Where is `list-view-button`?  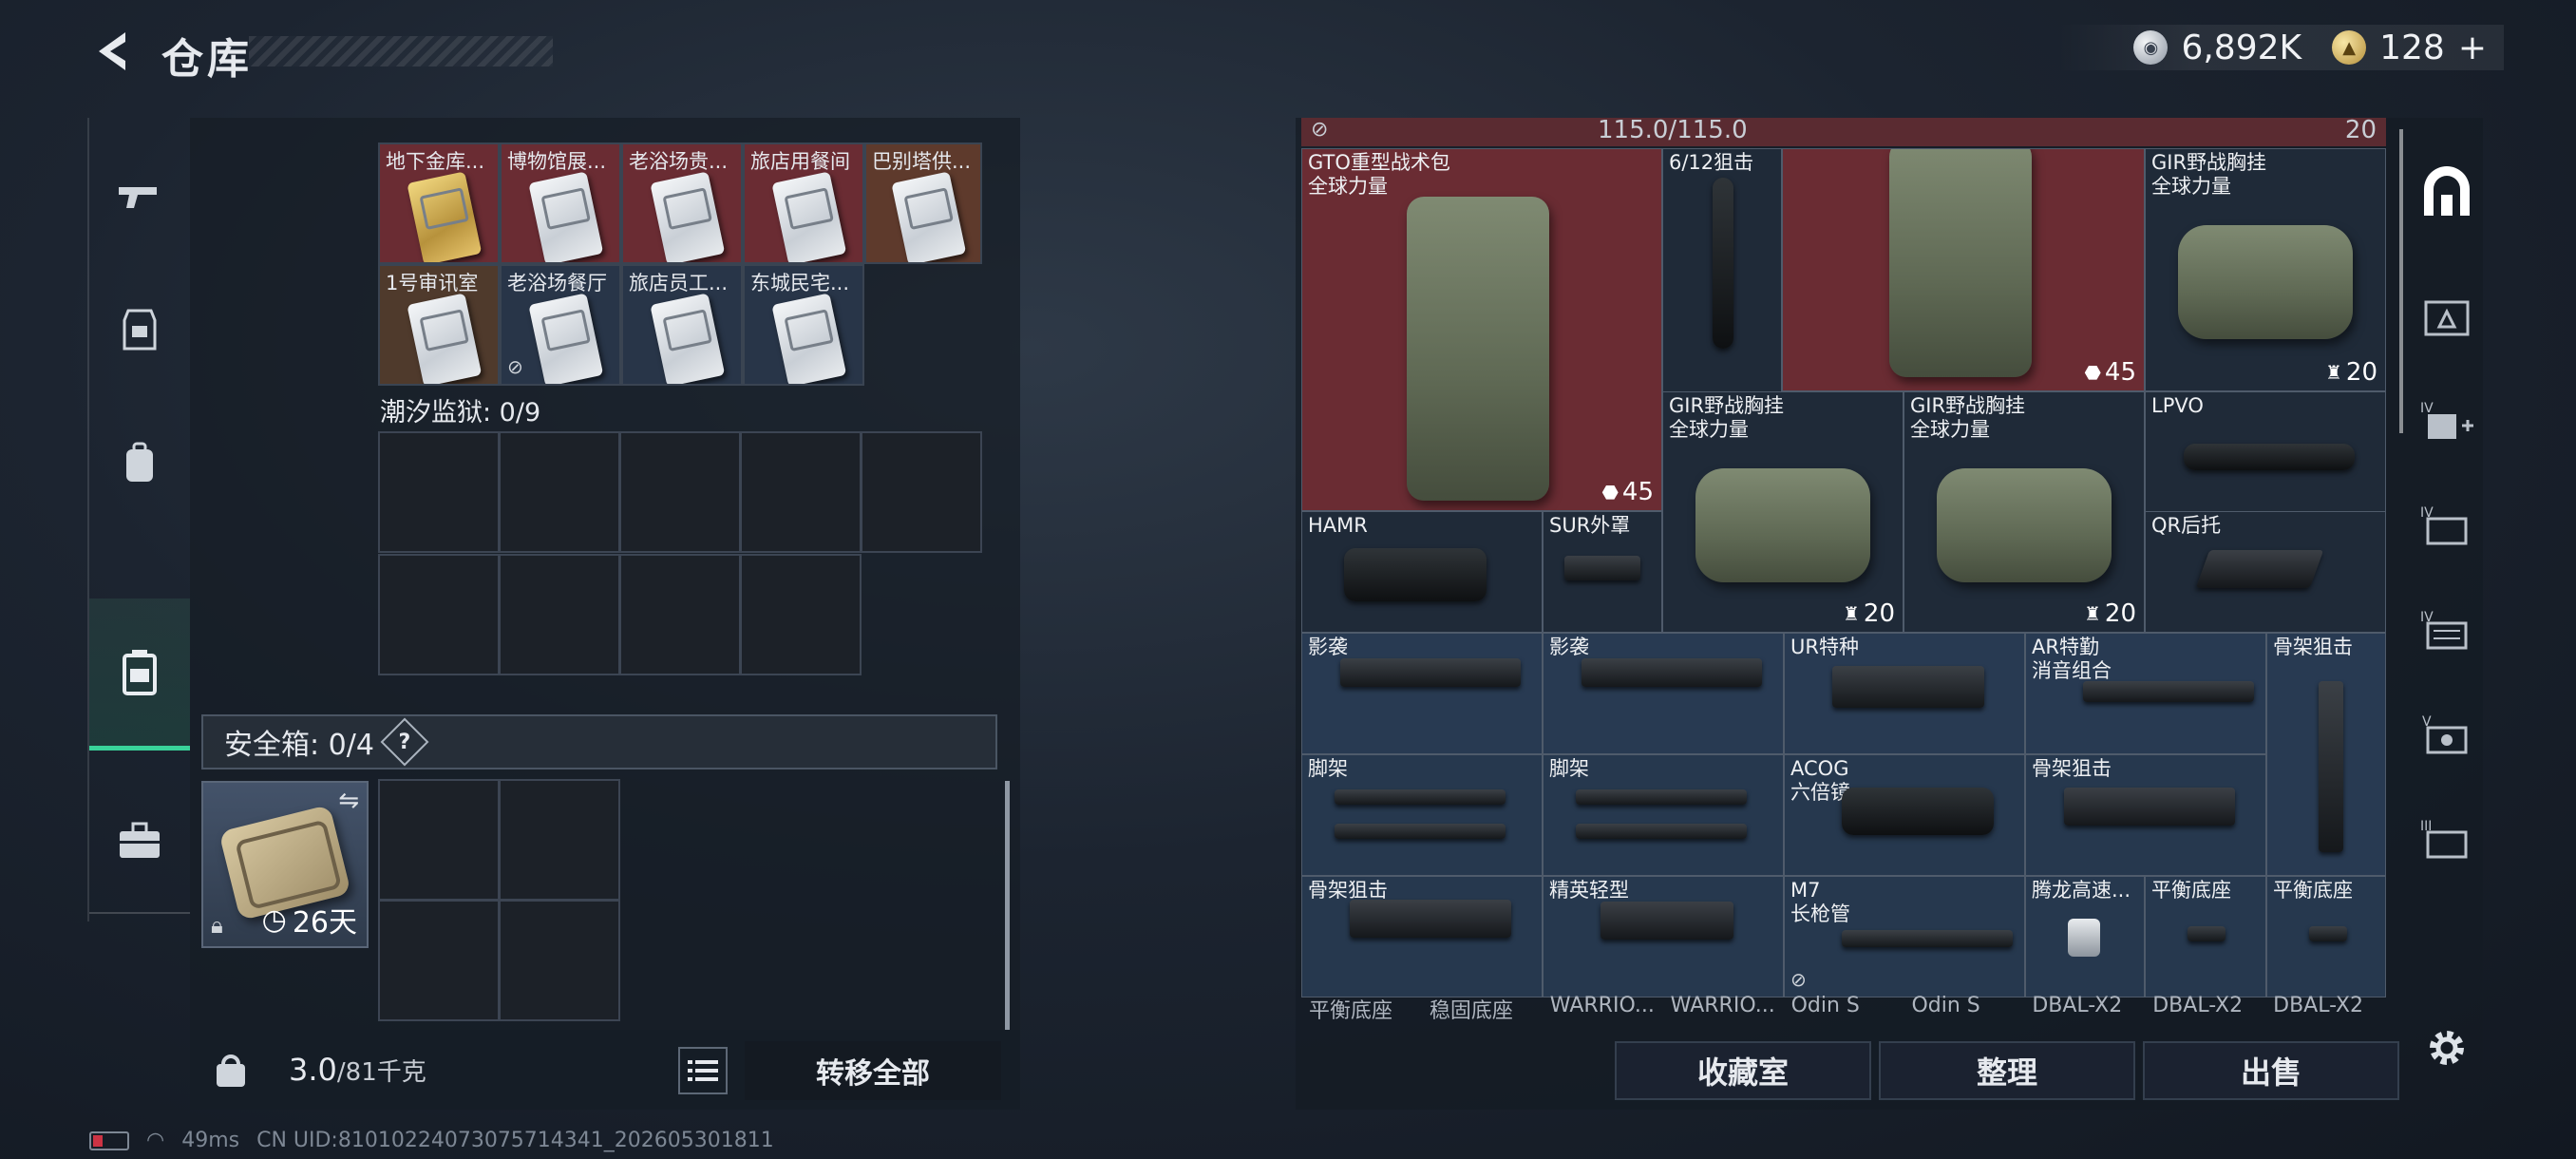
list-view-button is located at coordinates (703, 1070).